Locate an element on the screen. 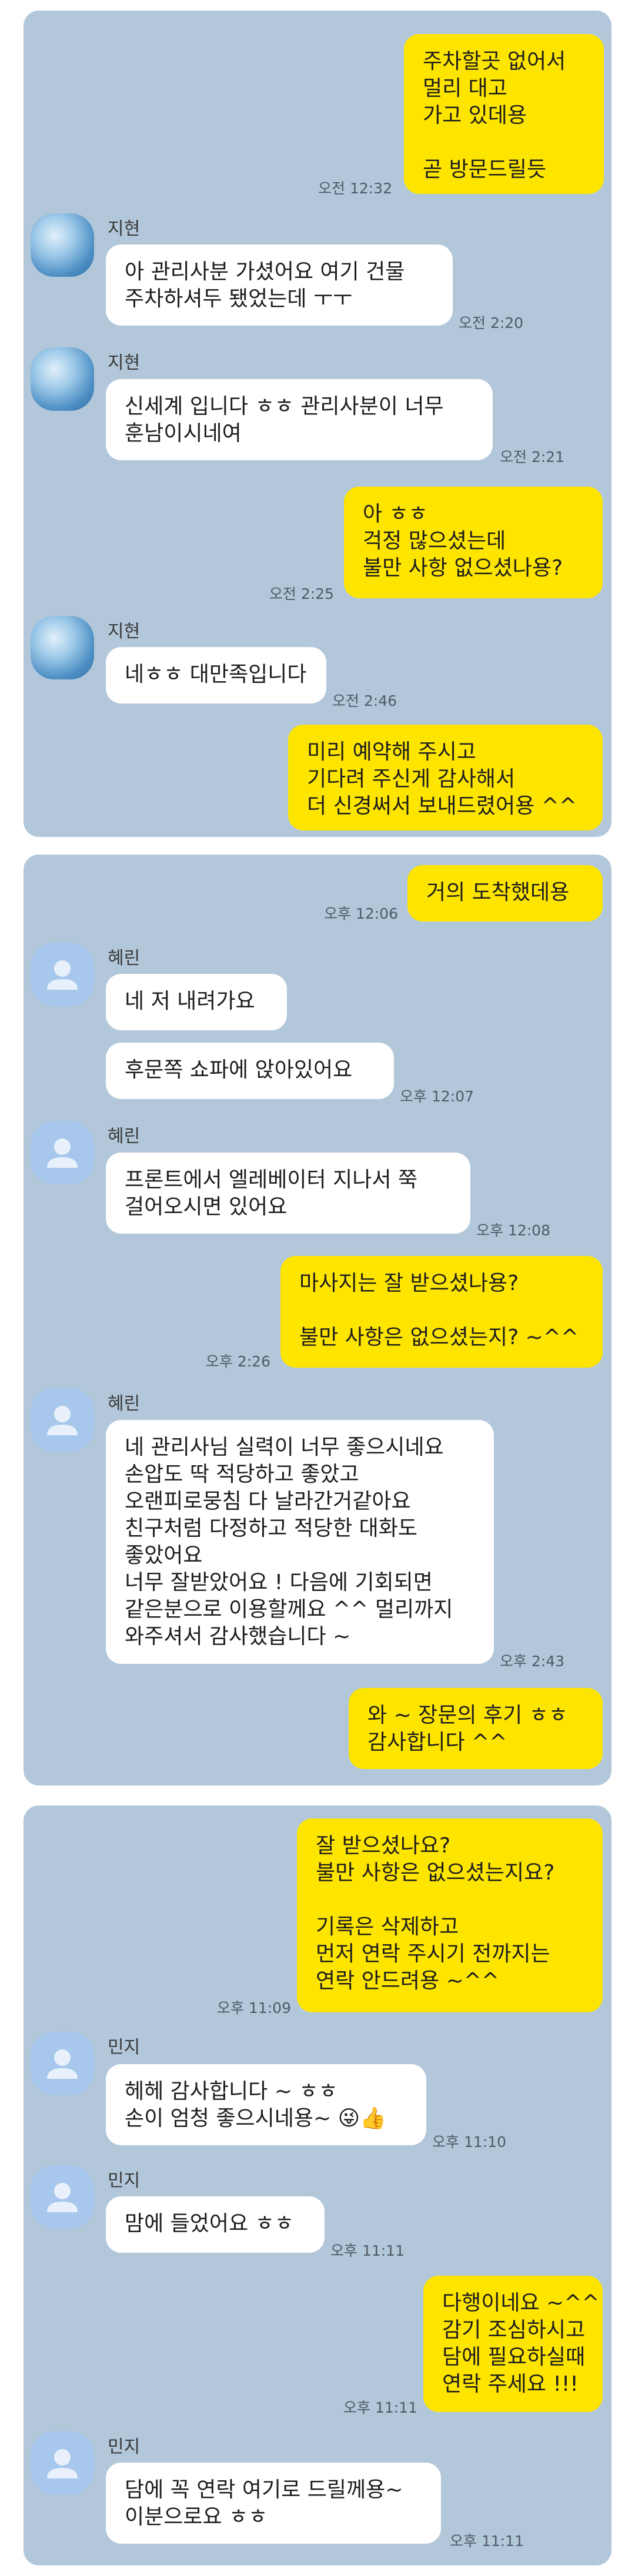  message-time: 오전 12:32 is located at coordinates (355, 188).